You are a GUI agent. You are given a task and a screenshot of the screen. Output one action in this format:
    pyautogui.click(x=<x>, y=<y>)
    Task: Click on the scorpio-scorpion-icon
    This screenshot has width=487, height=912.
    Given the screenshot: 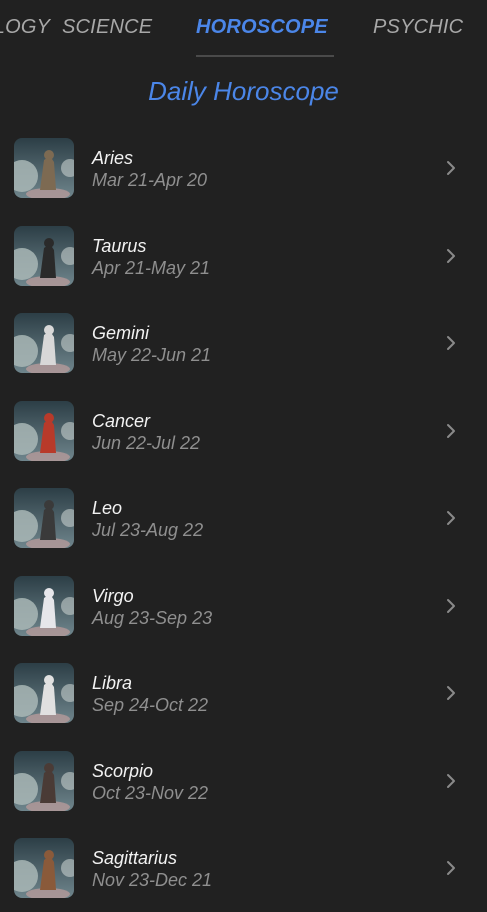 What is the action you would take?
    pyautogui.click(x=44, y=780)
    